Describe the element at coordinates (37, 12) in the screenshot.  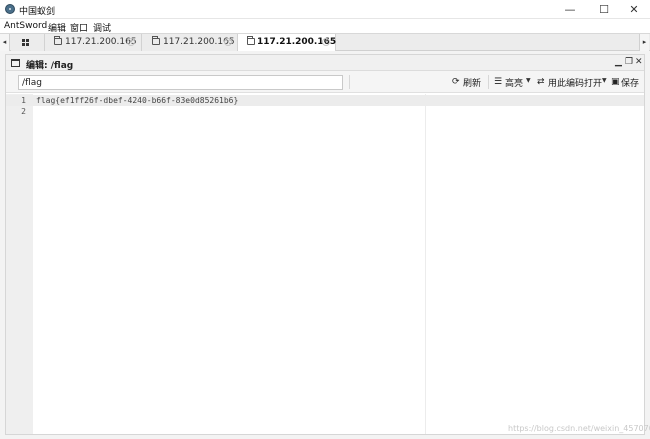
I see `window-title: 中国蚁剑` at that location.